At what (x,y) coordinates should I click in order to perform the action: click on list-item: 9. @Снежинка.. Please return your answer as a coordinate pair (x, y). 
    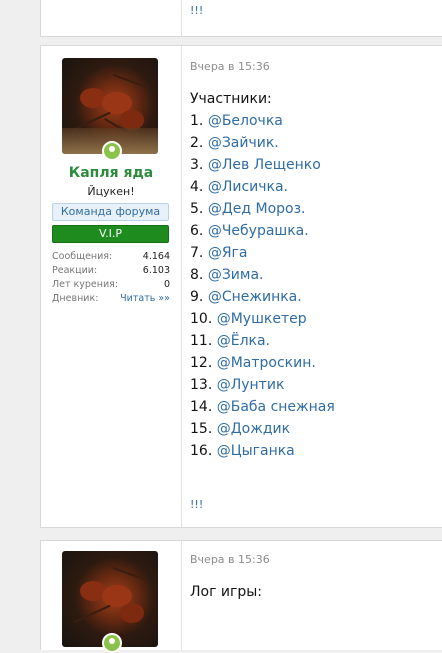
    Looking at the image, I should click on (246, 297).